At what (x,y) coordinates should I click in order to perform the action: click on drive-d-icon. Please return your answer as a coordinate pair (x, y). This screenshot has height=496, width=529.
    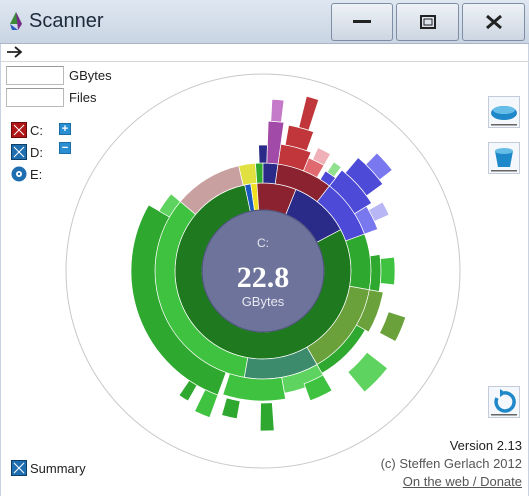
    Looking at the image, I should click on (19, 152).